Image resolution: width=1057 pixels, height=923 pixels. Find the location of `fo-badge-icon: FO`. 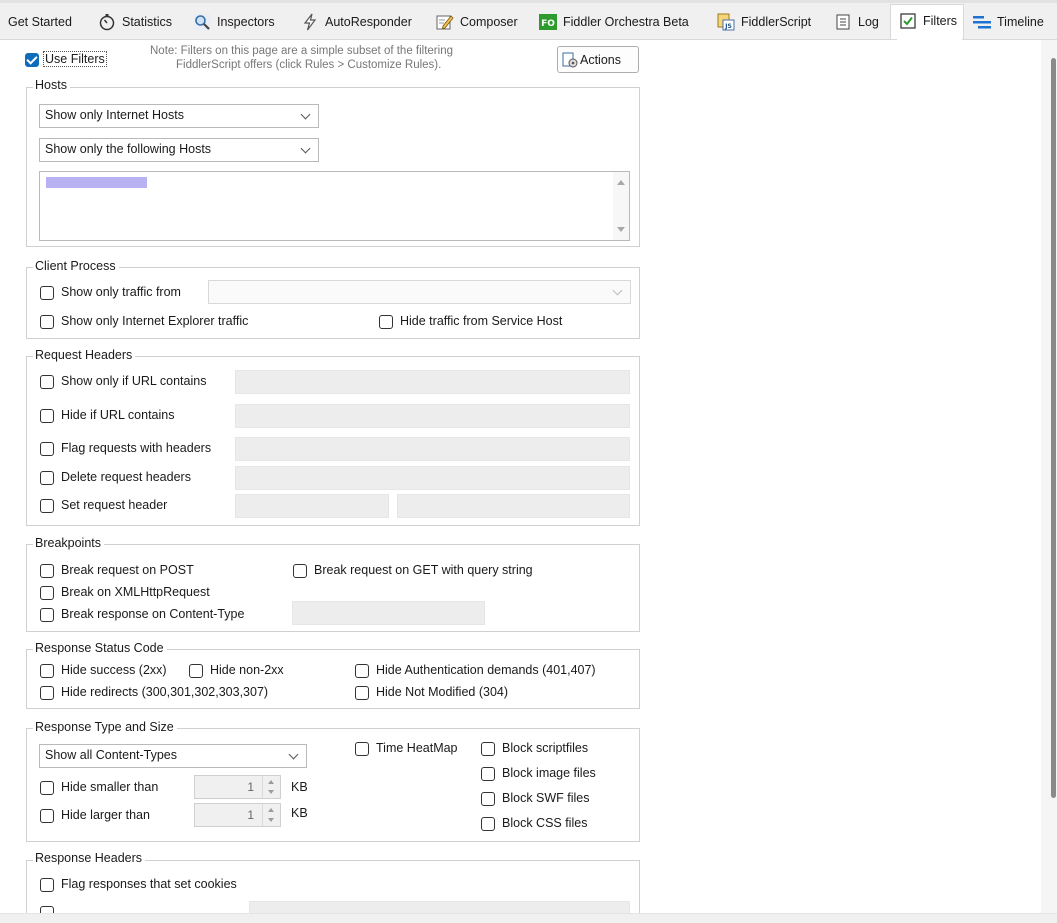

fo-badge-icon: FO is located at coordinates (548, 22).